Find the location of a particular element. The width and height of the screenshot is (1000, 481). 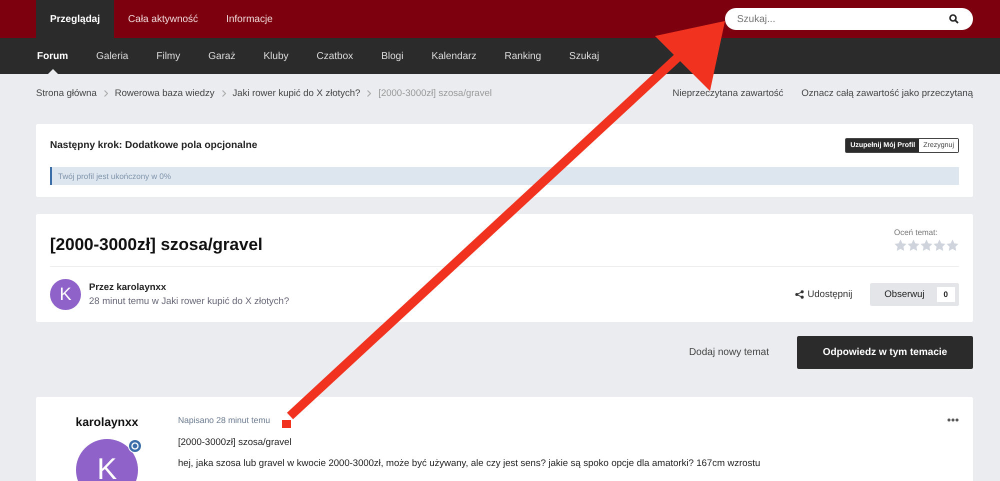

breadcrumb-link: Strona główna is located at coordinates (66, 93).